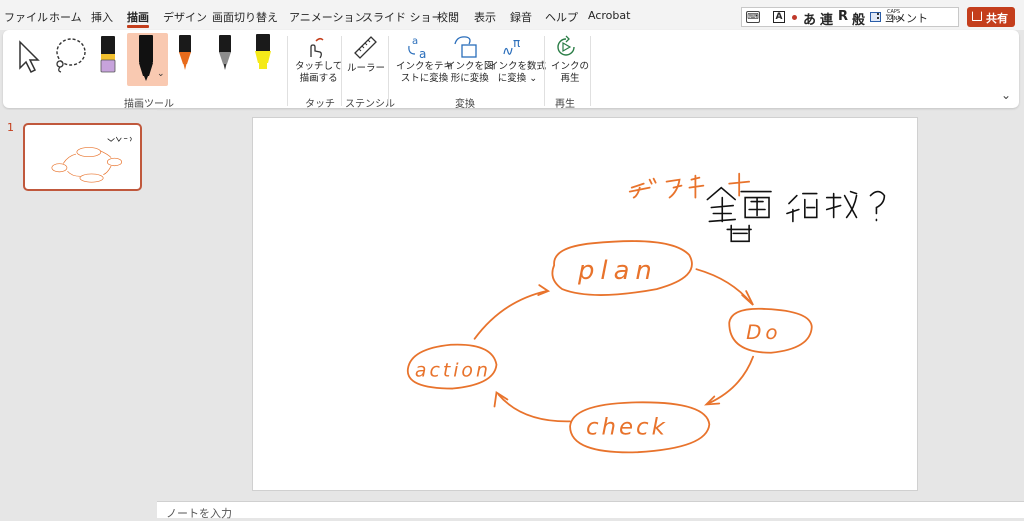  I want to click on eraser-icon, so click(108, 54).